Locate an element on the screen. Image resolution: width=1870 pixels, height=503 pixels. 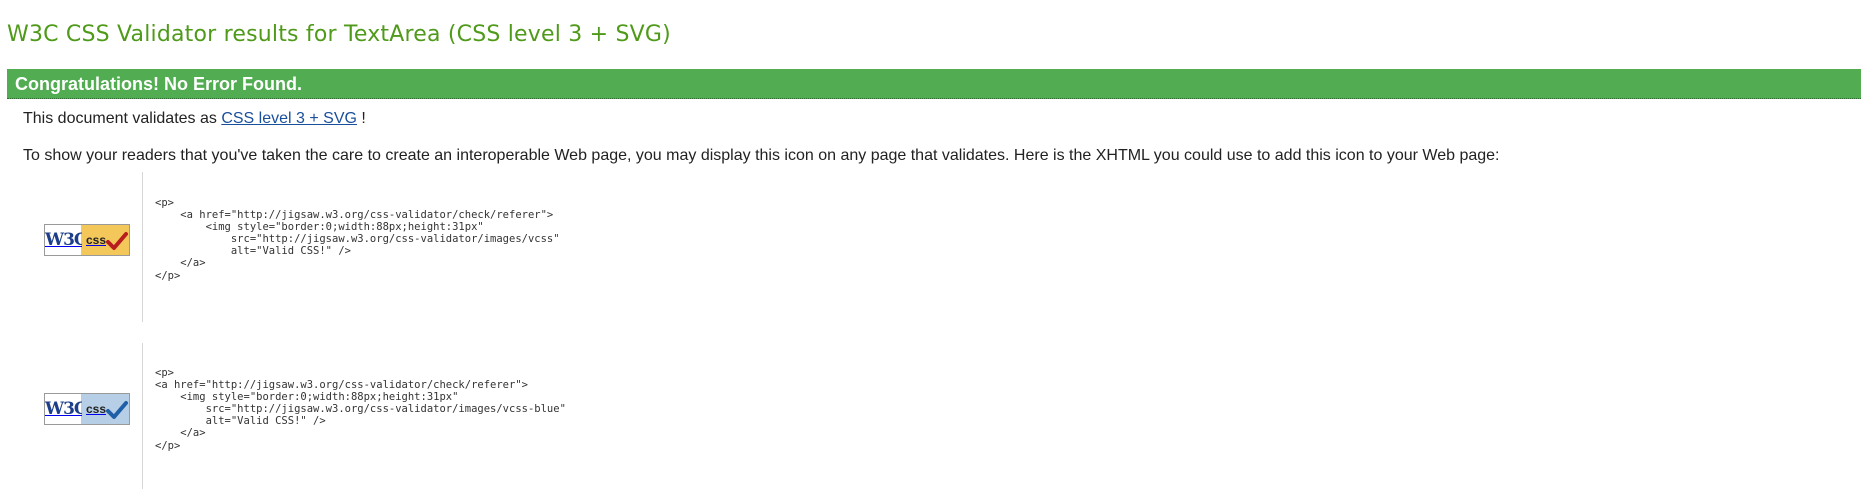
valid-css-badge-gold: W3C css is located at coordinates (87, 240).